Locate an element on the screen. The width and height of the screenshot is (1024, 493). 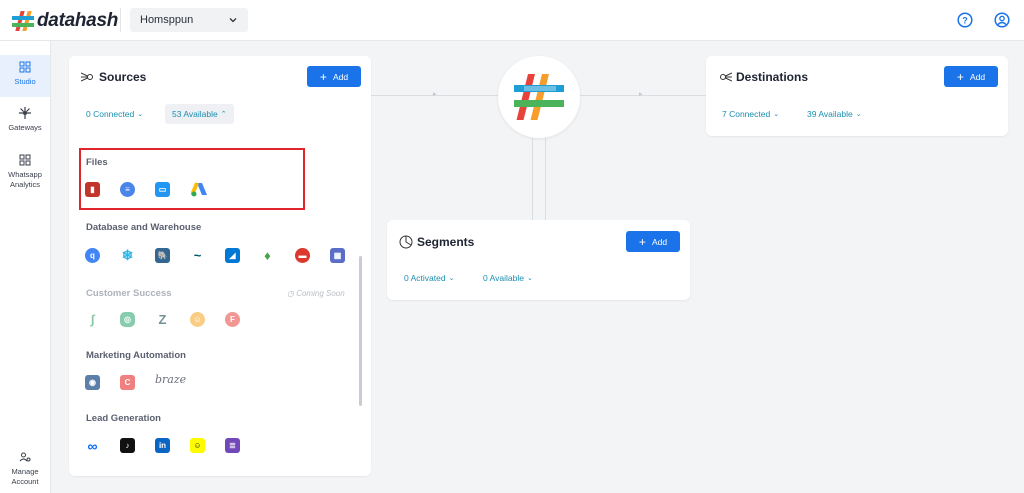
google-forms-icon: ≣ is located at coordinates (232, 445).